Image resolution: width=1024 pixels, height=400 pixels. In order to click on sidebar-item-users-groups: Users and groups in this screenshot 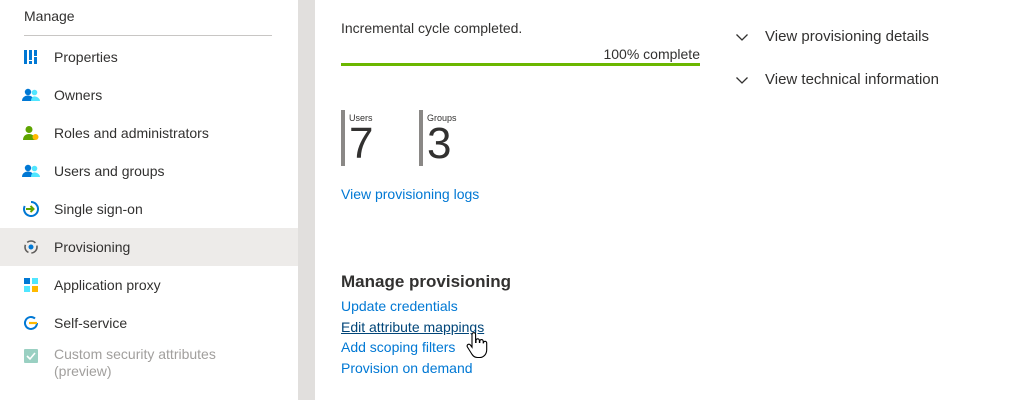, I will do `click(149, 171)`.